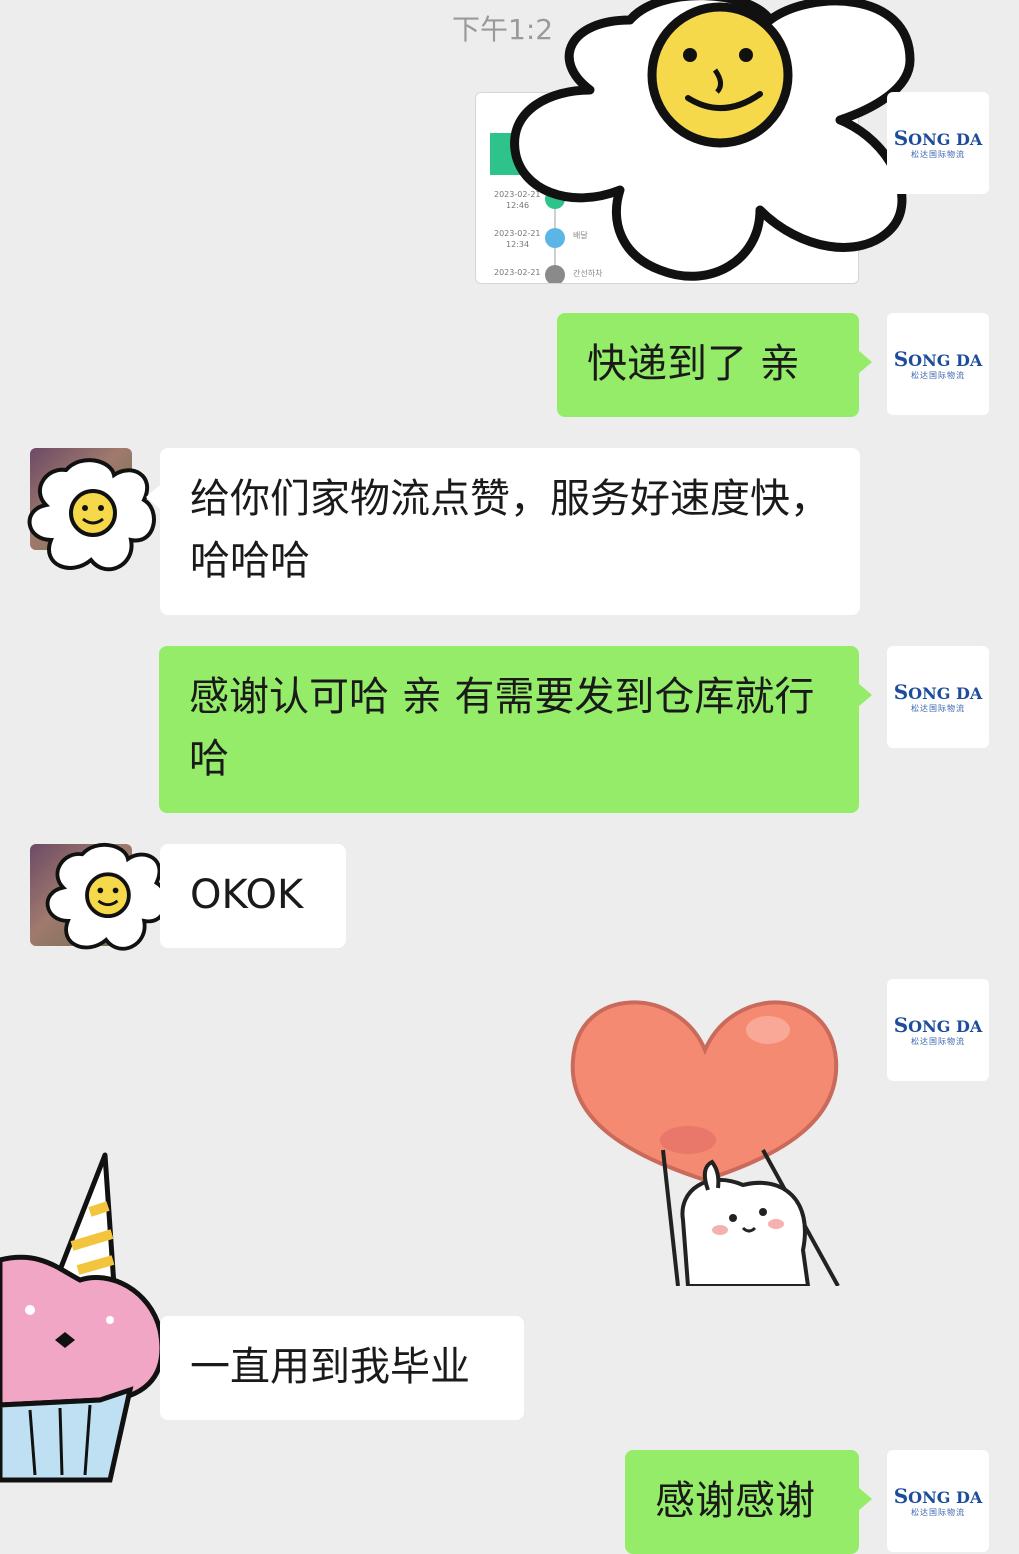 This screenshot has height=1554, width=1019. Describe the element at coordinates (705, 1138) in the screenshot. I see `heart-bunny-sticker` at that location.